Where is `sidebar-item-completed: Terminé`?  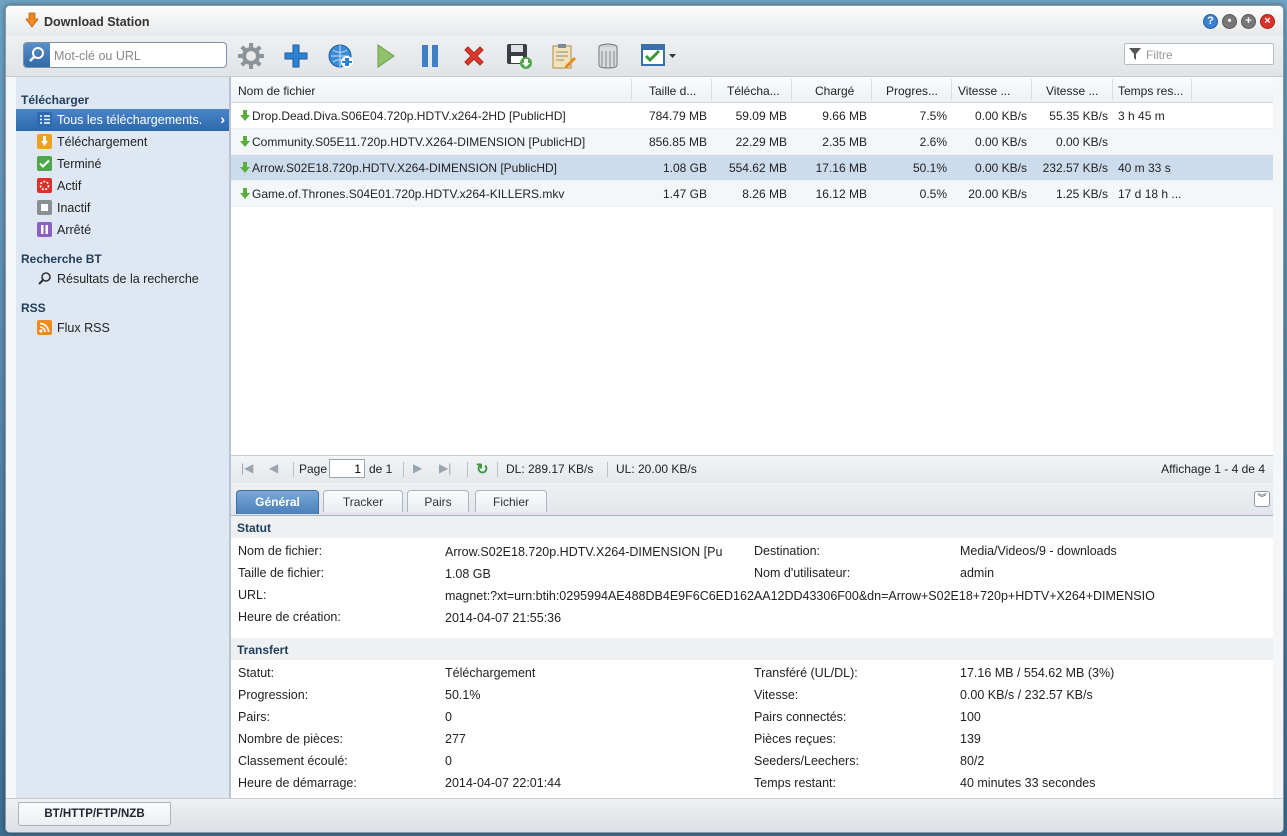 sidebar-item-completed: Terminé is located at coordinates (122, 164).